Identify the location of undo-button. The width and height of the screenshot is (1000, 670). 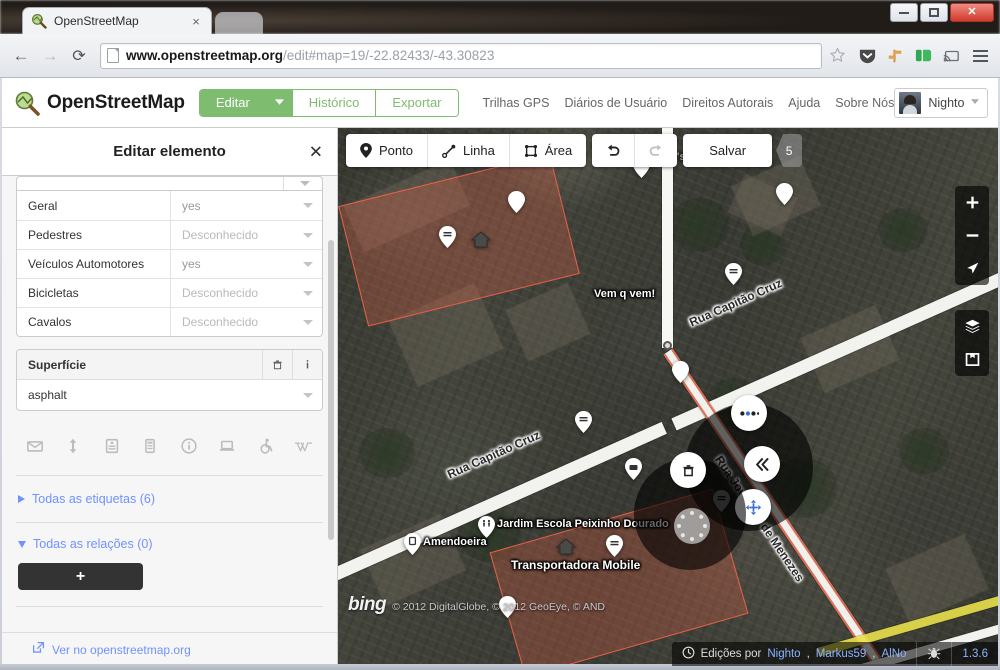
(614, 150).